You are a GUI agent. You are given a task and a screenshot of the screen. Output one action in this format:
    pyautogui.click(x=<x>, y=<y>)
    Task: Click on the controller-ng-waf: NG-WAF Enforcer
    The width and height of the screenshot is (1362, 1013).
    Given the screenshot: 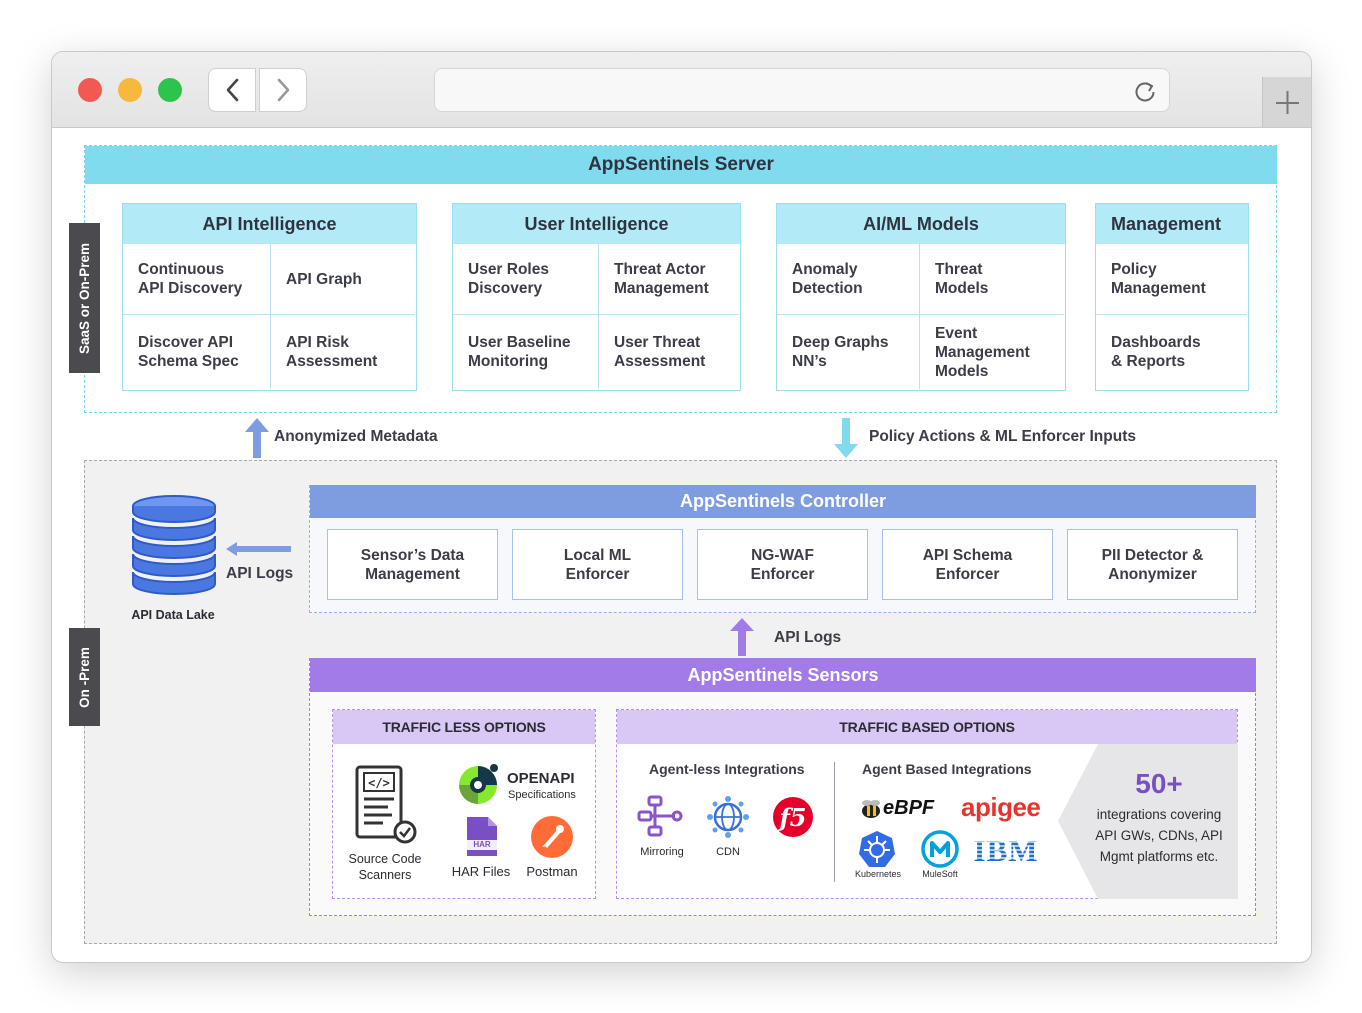 What is the action you would take?
    pyautogui.click(x=782, y=564)
    